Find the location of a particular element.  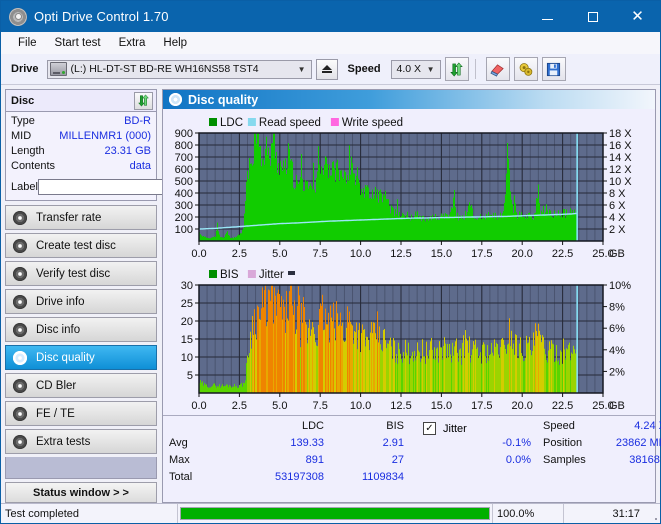

svg-text: 12.5 is located at coordinates (400, 406).